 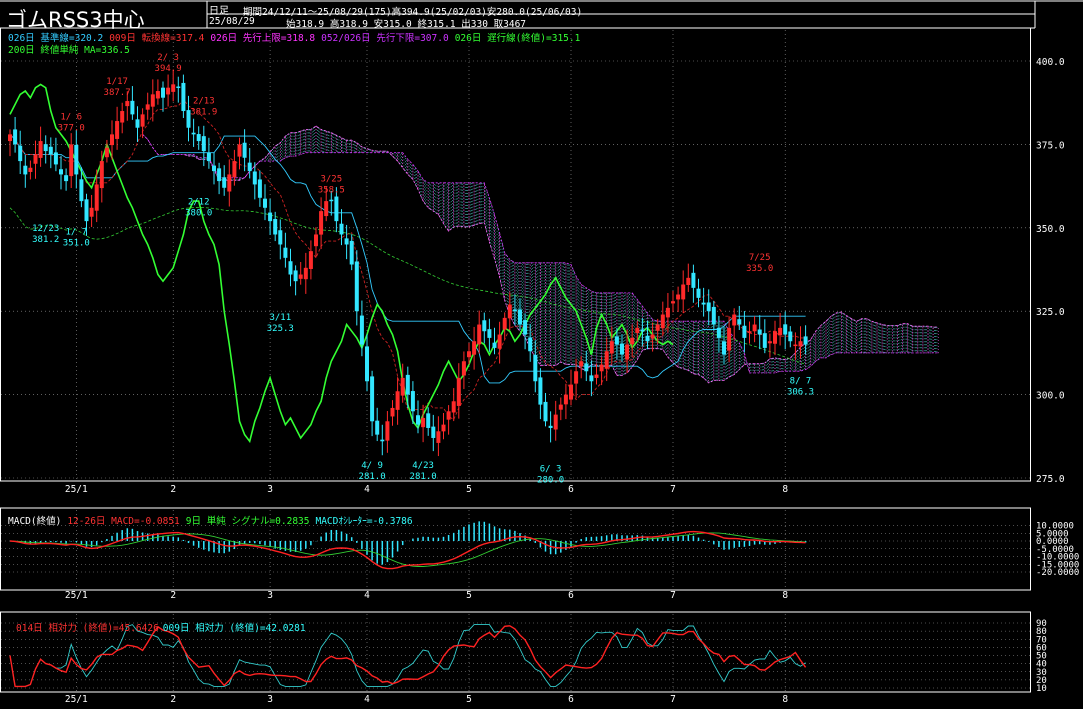 I want to click on annotation-value: 335.0, so click(x=759, y=269).